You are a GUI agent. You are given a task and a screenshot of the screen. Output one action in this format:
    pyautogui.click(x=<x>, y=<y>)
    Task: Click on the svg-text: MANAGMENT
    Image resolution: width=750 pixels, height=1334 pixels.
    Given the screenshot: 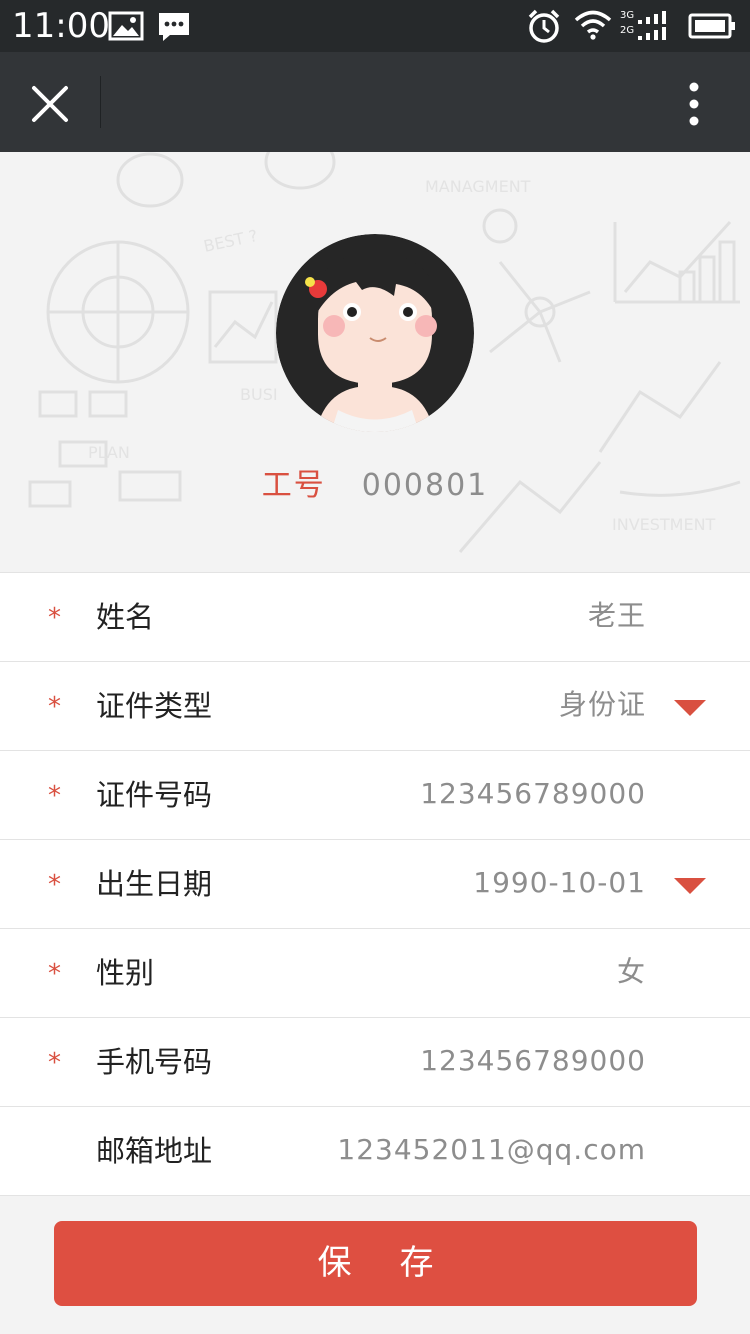 What is the action you would take?
    pyautogui.click(x=478, y=186)
    